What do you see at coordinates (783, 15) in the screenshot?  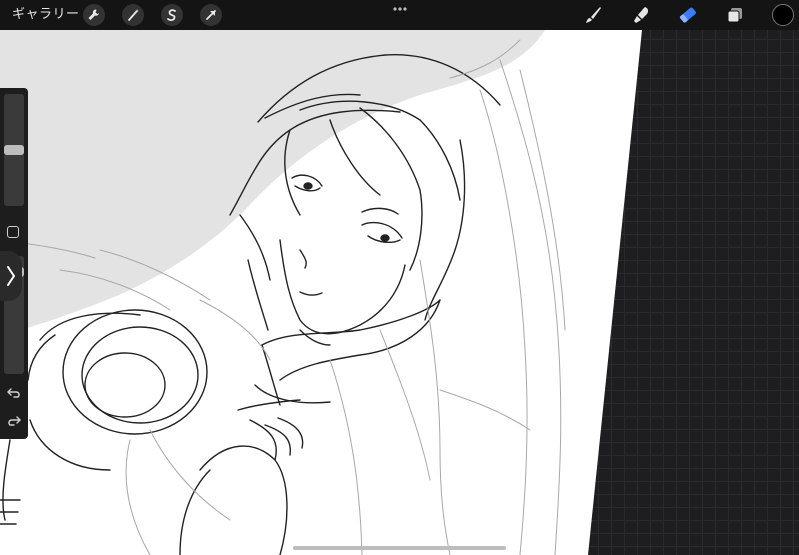 I see `color-swatch` at bounding box center [783, 15].